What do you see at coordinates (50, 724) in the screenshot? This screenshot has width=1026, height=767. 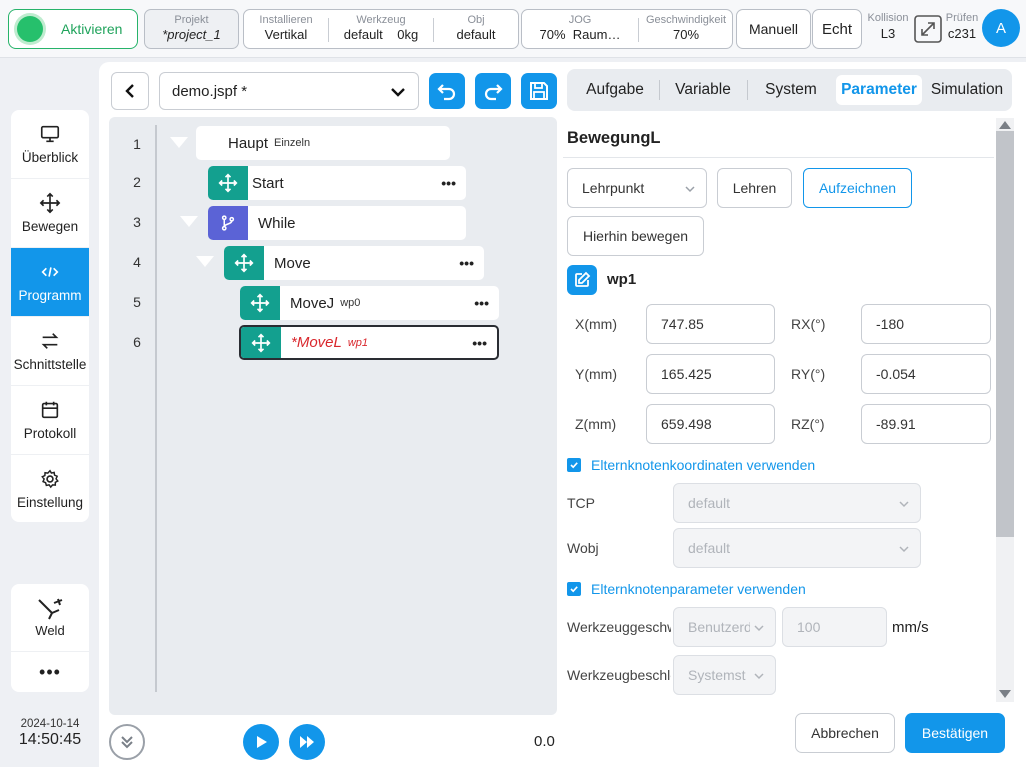 I see `clock-date: 2024-10-14` at bounding box center [50, 724].